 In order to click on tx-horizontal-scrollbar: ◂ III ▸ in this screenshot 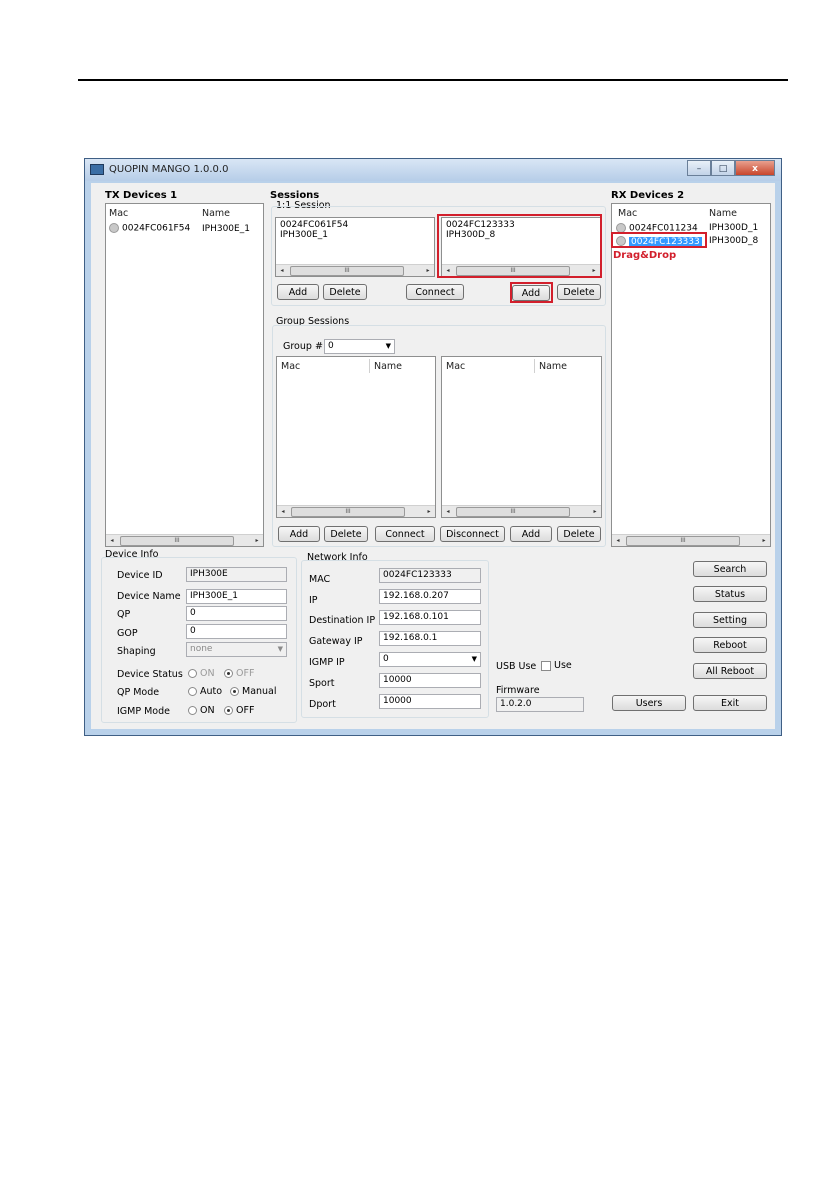, I will do `click(184, 540)`.